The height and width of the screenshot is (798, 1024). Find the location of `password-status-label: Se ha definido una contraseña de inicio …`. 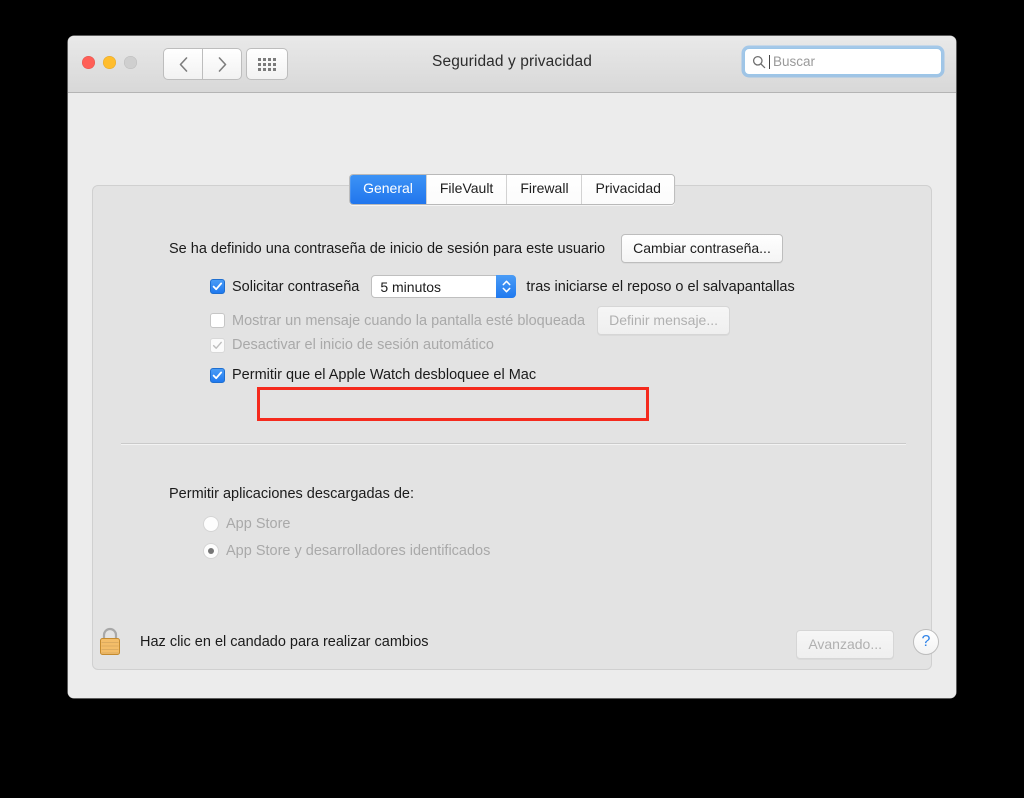

password-status-label: Se ha definido una contraseña de inicio … is located at coordinates (387, 248).